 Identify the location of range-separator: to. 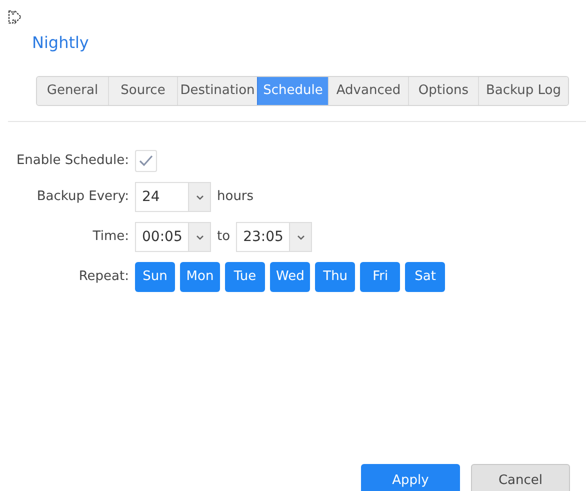
(223, 237).